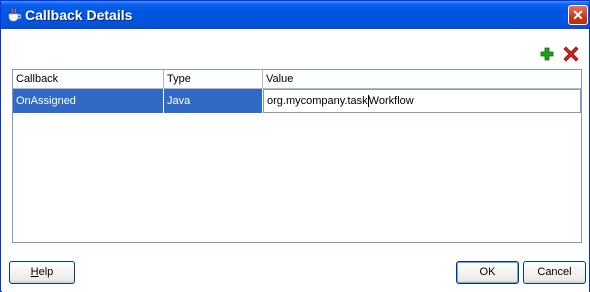 This screenshot has height=292, width=590. Describe the element at coordinates (79, 15) in the screenshot. I see `dialog-title: Callback Details` at that location.